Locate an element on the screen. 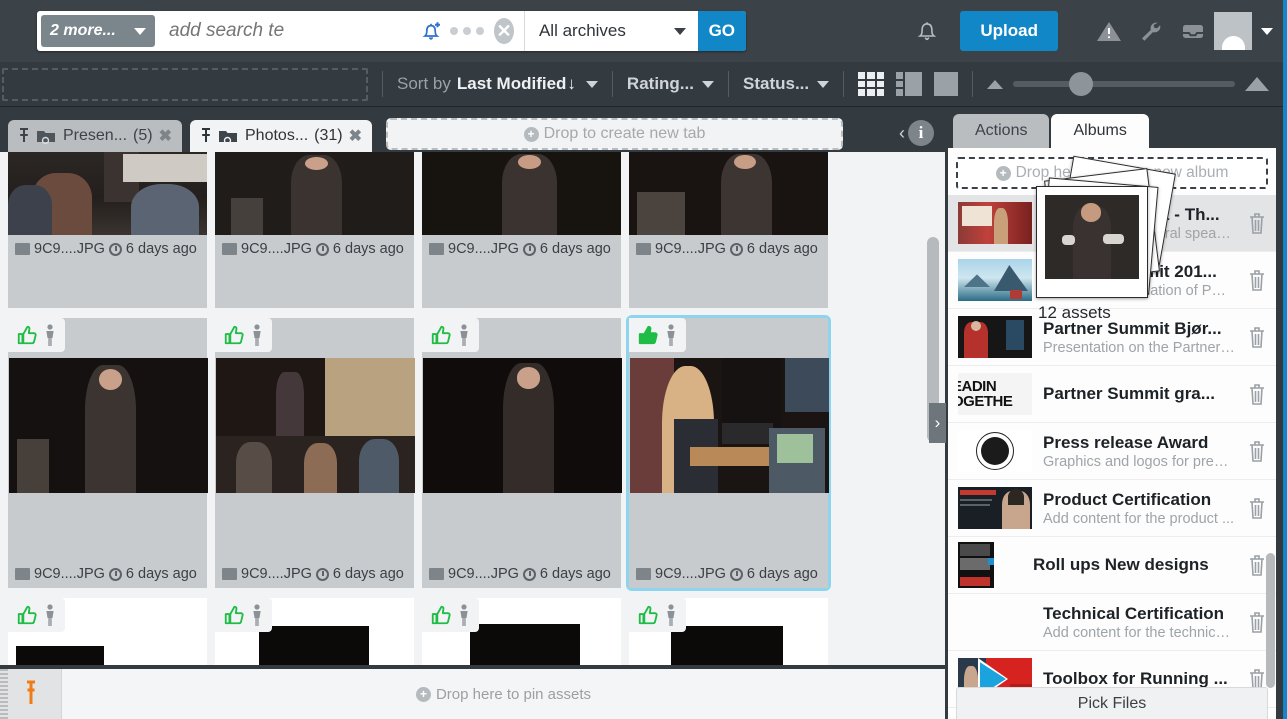 This screenshot has height=719, width=1287. search-bar: 2 more... ✕ All archives GO is located at coordinates (391, 31).